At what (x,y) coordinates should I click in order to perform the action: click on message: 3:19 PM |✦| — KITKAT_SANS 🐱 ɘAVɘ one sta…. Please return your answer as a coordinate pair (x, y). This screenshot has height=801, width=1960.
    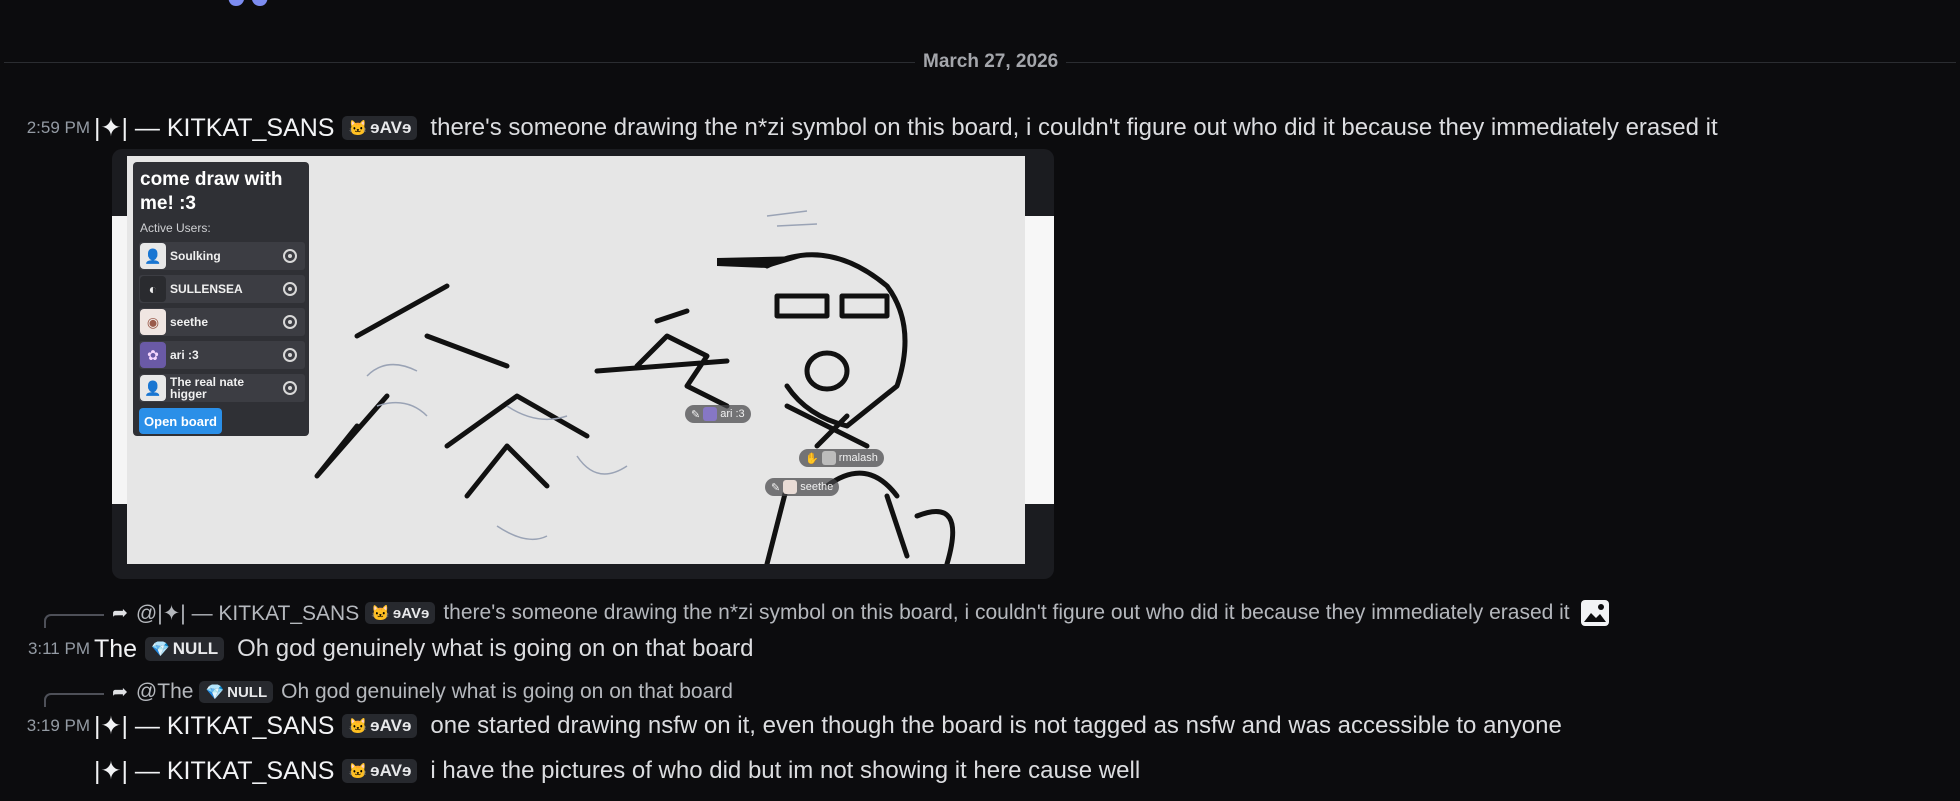
    Looking at the image, I should click on (781, 726).